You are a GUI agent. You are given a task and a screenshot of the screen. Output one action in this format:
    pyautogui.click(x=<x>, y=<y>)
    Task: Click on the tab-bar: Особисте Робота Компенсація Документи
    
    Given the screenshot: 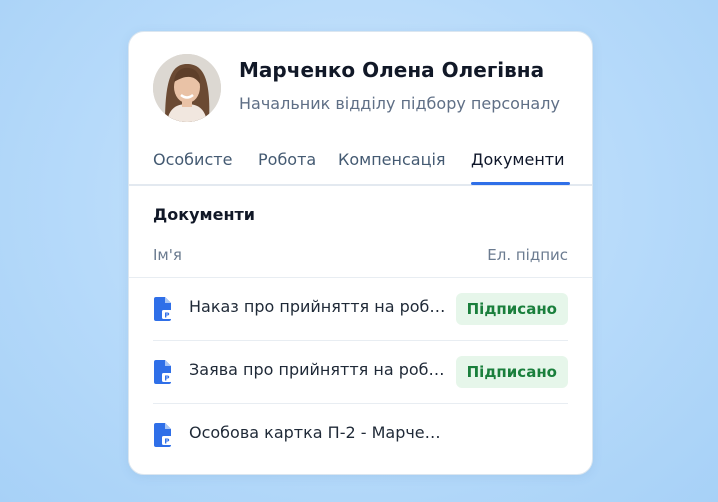 What is the action you would take?
    pyautogui.click(x=360, y=165)
    